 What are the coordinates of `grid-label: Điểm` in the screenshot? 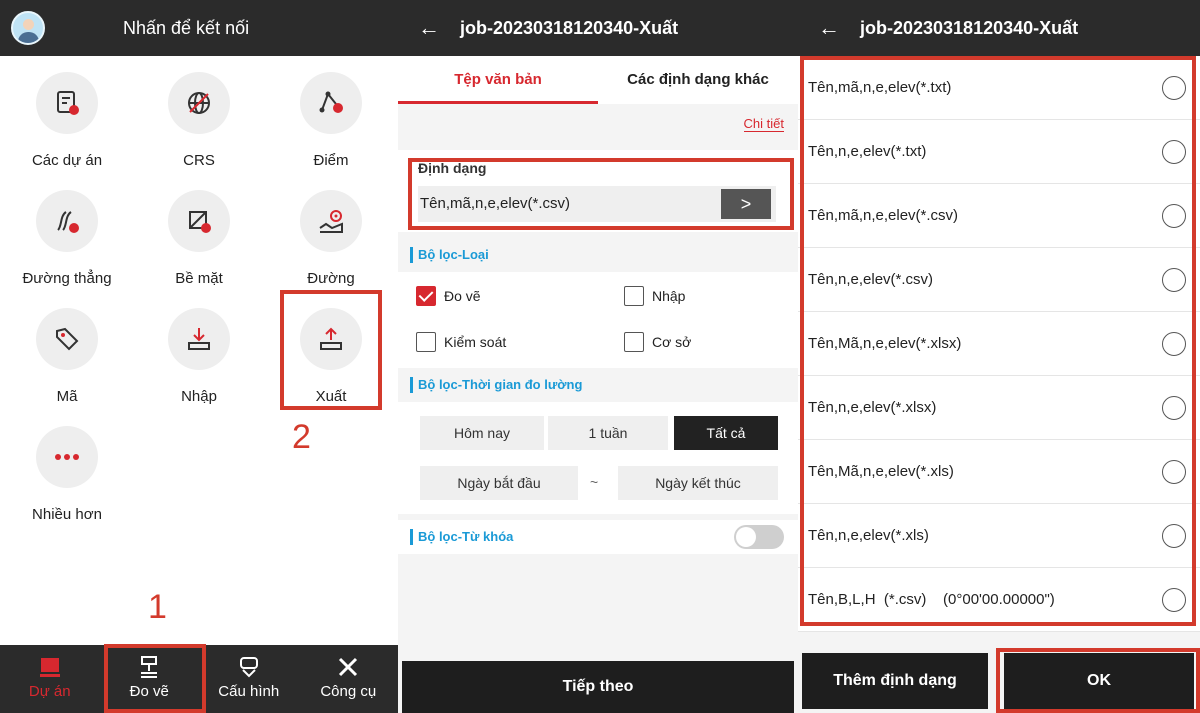 It's located at (331, 160).